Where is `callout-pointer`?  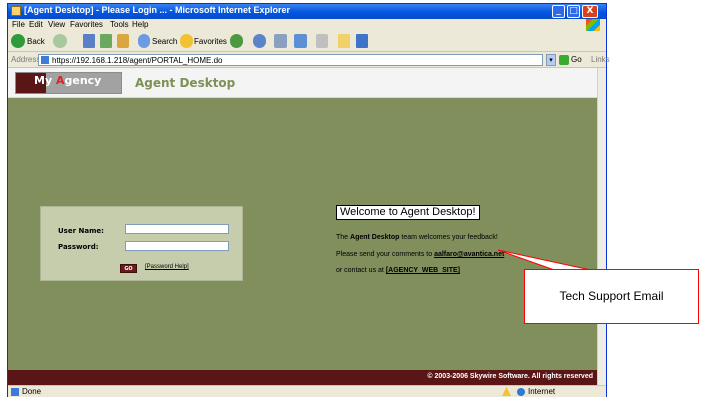 callout-pointer is located at coordinates (549, 261).